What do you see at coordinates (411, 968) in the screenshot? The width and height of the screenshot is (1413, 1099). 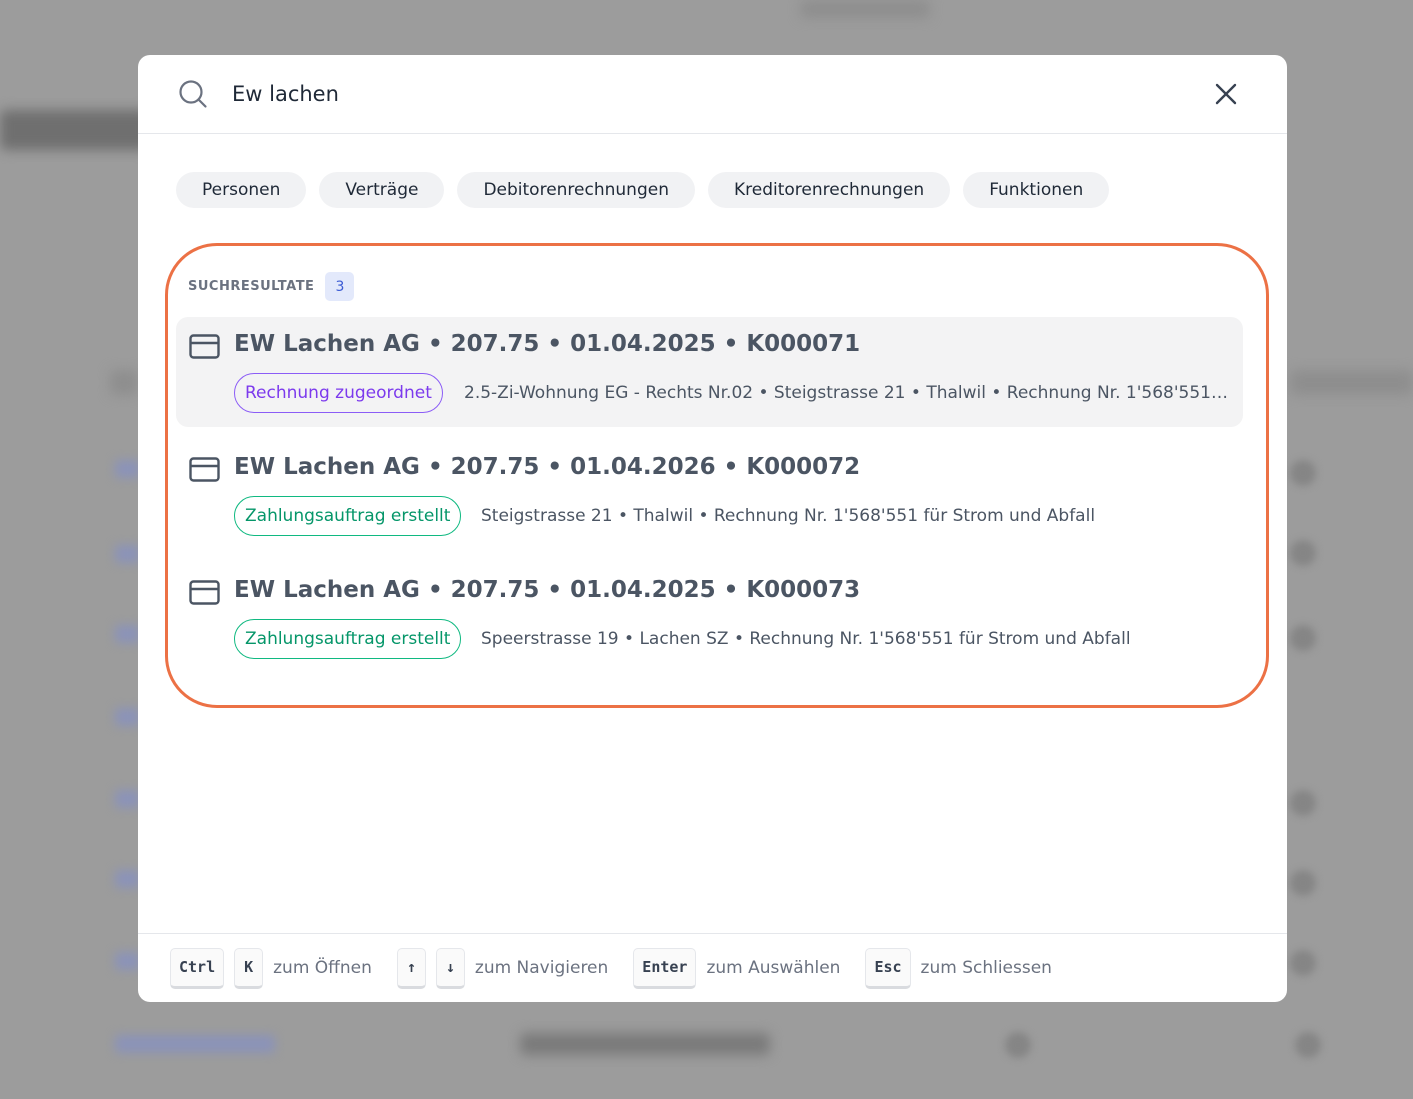 I see `kbd-arrow-up: ↑` at bounding box center [411, 968].